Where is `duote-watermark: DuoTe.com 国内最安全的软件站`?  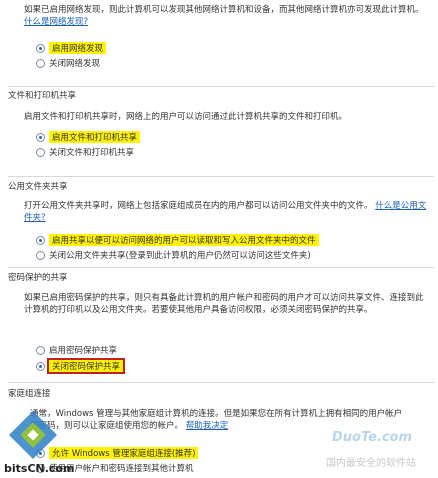 duote-watermark: DuoTe.com 国内最安全的软件站 is located at coordinates (378, 443).